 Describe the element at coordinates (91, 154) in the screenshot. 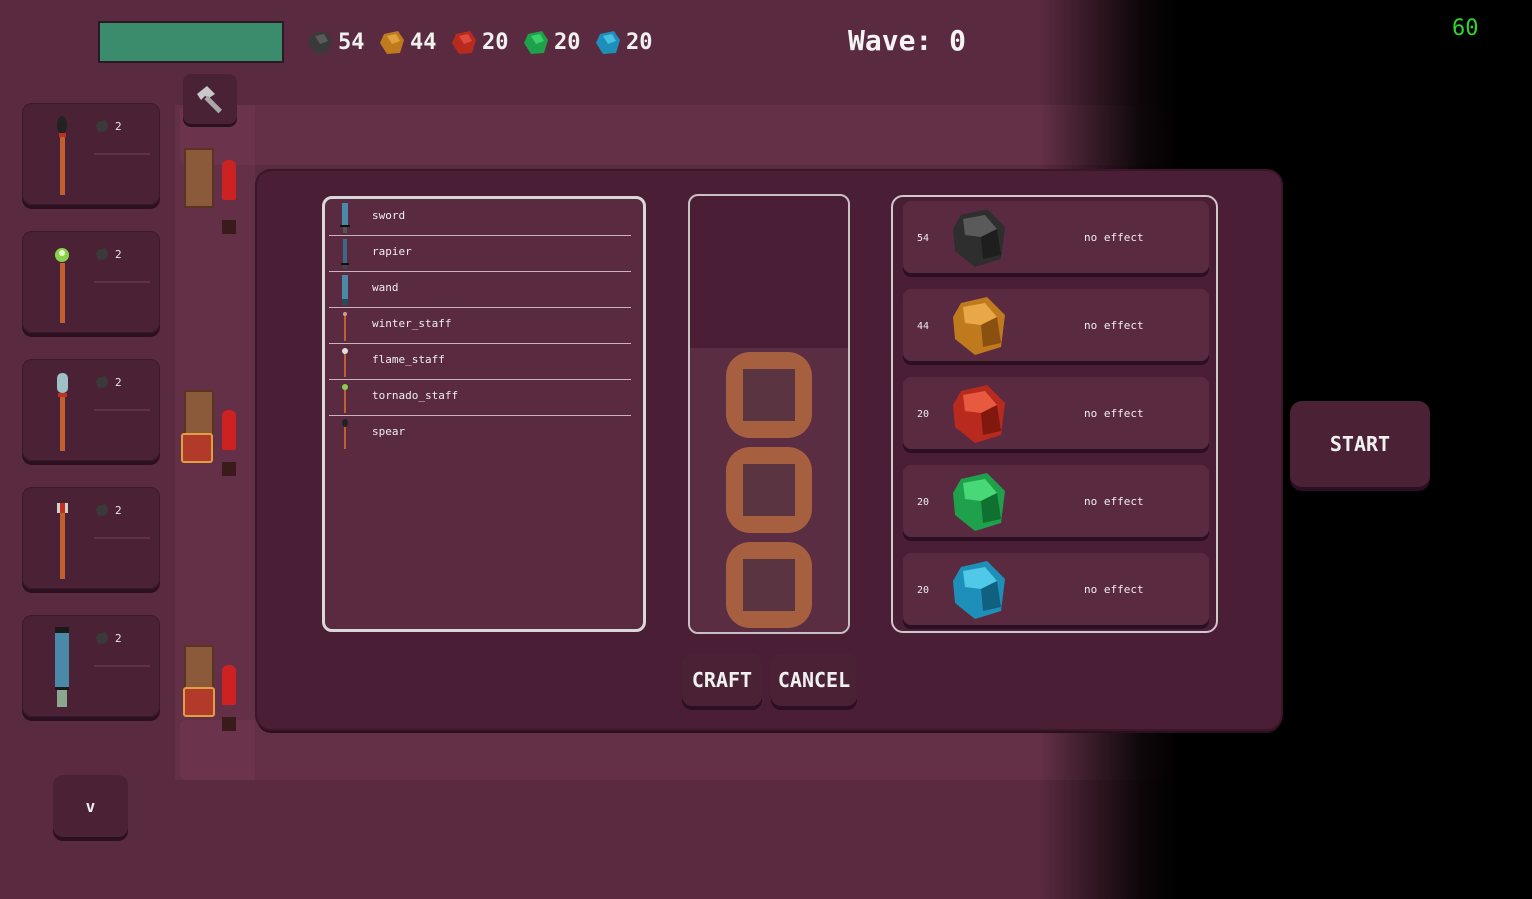

I see `weapon-card-spear: 2` at that location.